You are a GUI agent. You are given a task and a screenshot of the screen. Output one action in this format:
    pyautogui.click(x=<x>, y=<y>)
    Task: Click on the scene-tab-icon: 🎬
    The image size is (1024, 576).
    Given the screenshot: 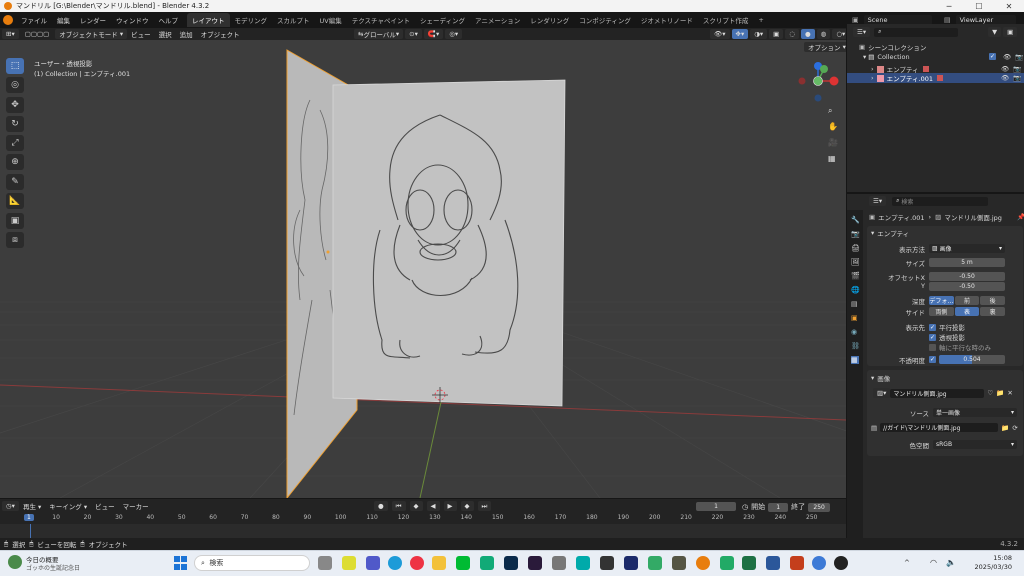 What is the action you would take?
    pyautogui.click(x=855, y=276)
    